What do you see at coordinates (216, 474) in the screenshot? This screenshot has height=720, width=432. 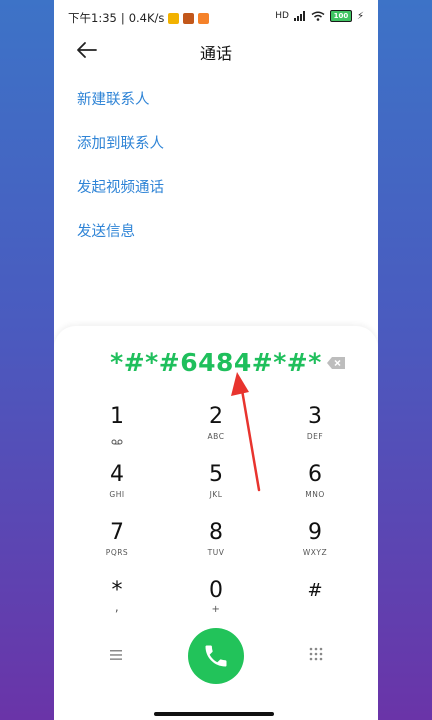 I see `key-digit: 5` at bounding box center [216, 474].